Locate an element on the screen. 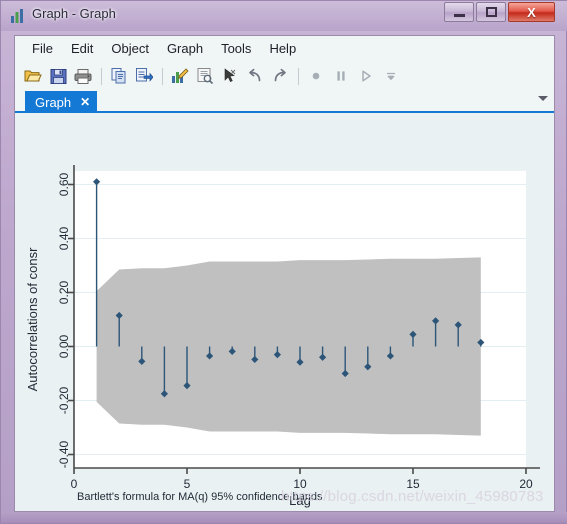  record-icon is located at coordinates (316, 76).